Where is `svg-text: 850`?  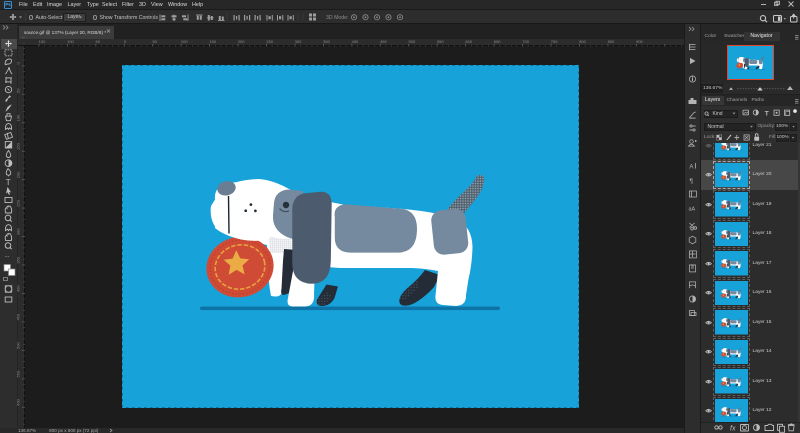
svg-text: 850 is located at coordinates (611, 41).